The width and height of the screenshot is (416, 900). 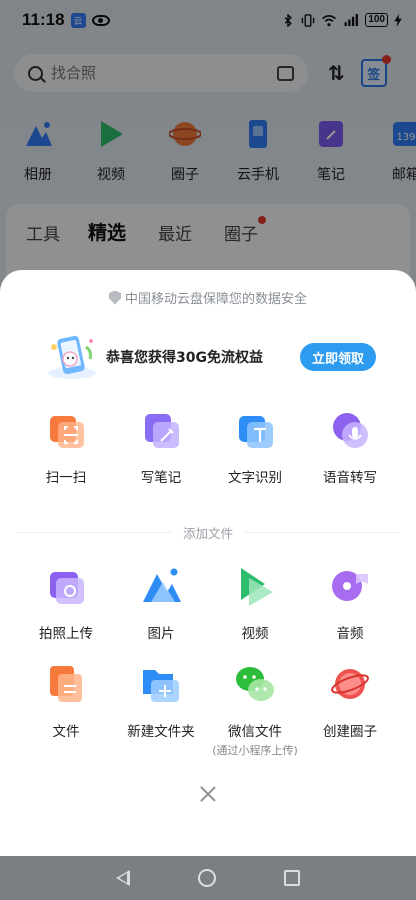 I want to click on add-file-label: 文件, so click(x=66, y=732).